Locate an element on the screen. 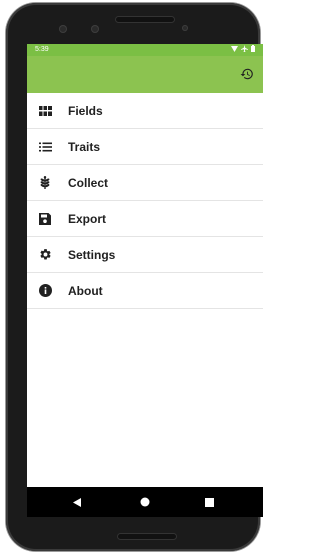  save-icon is located at coordinates (45, 219).